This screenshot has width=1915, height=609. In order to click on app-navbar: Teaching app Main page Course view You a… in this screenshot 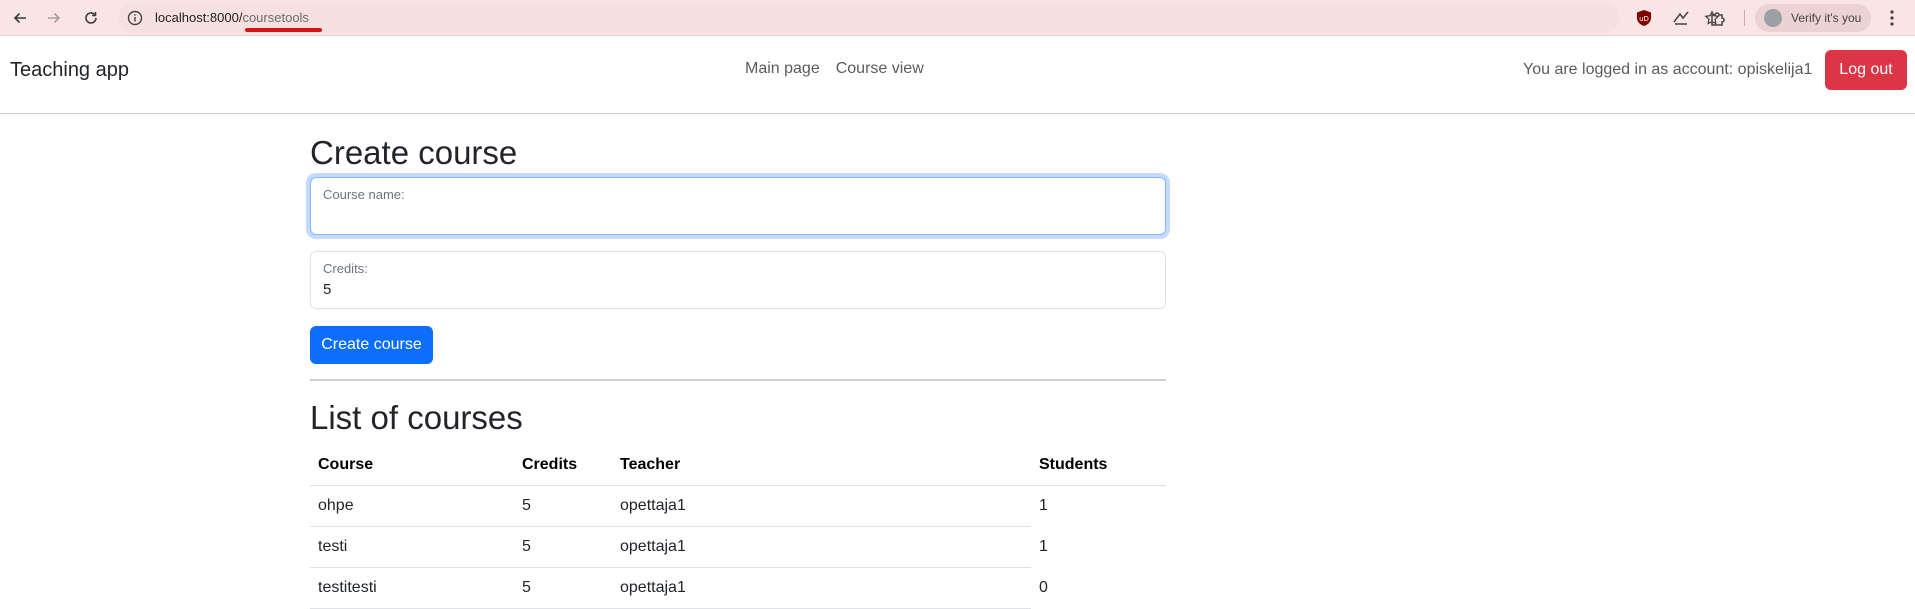, I will do `click(957, 75)`.